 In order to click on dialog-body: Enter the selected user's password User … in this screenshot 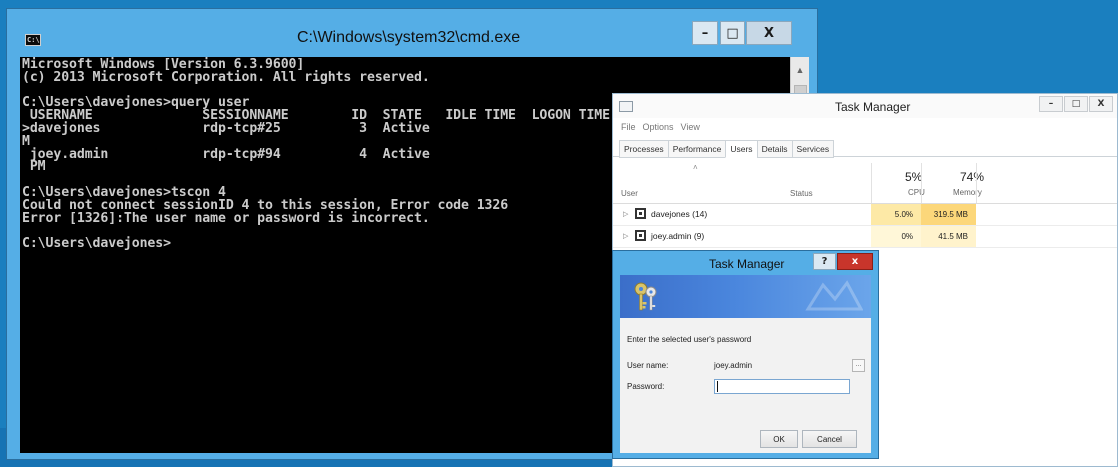, I will do `click(745, 364)`.